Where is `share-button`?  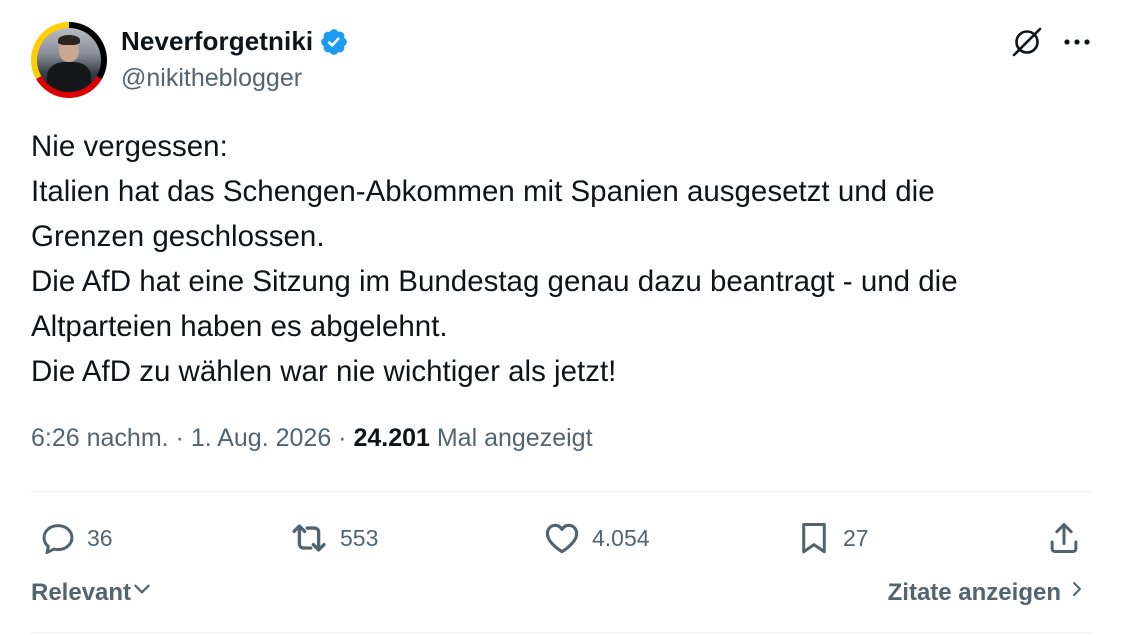
share-button is located at coordinates (1064, 538).